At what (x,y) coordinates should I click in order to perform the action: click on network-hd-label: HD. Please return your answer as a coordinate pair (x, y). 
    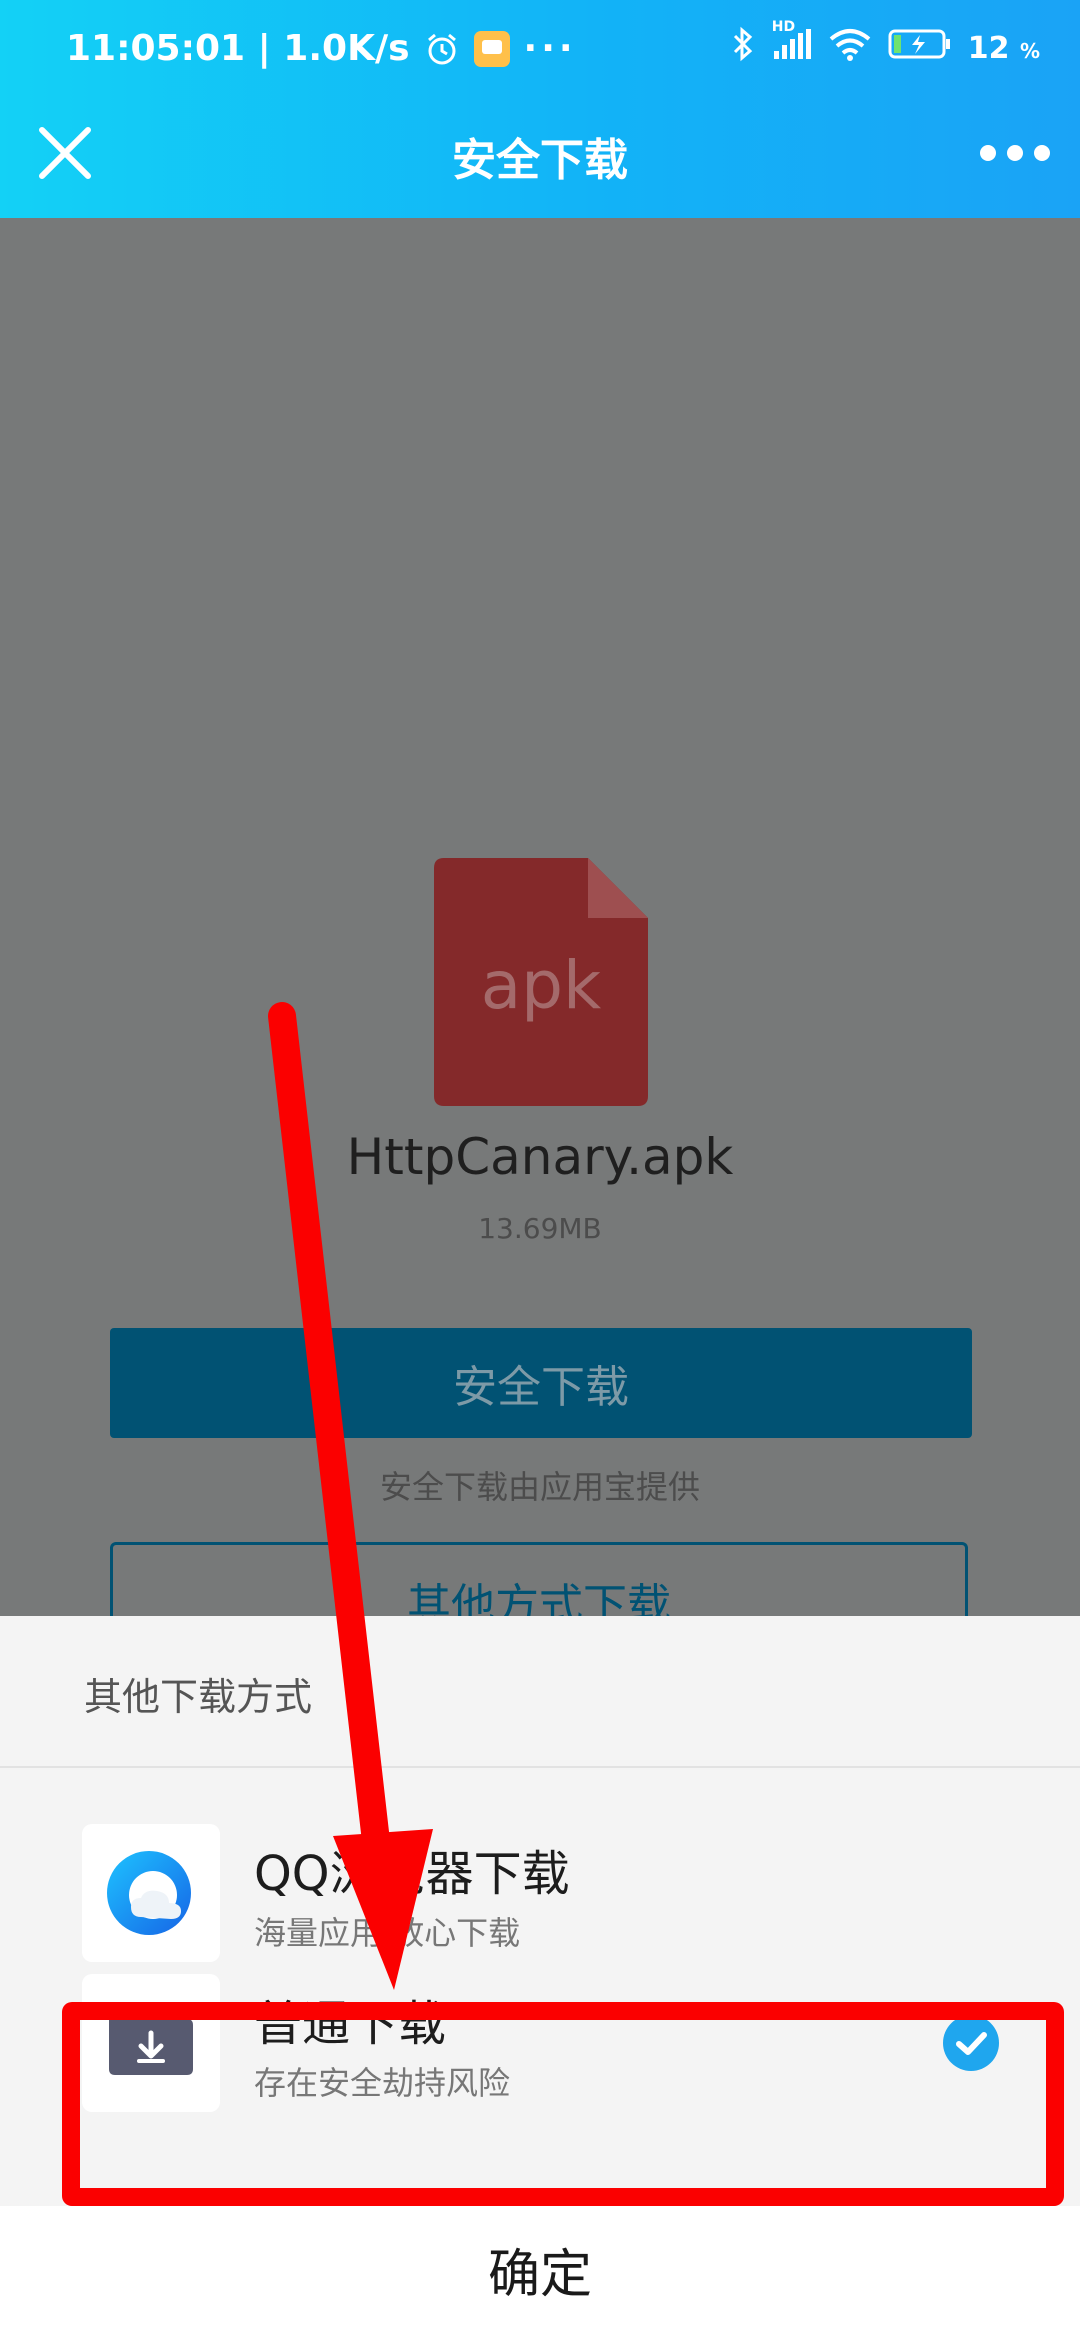
    Looking at the image, I should click on (783, 27).